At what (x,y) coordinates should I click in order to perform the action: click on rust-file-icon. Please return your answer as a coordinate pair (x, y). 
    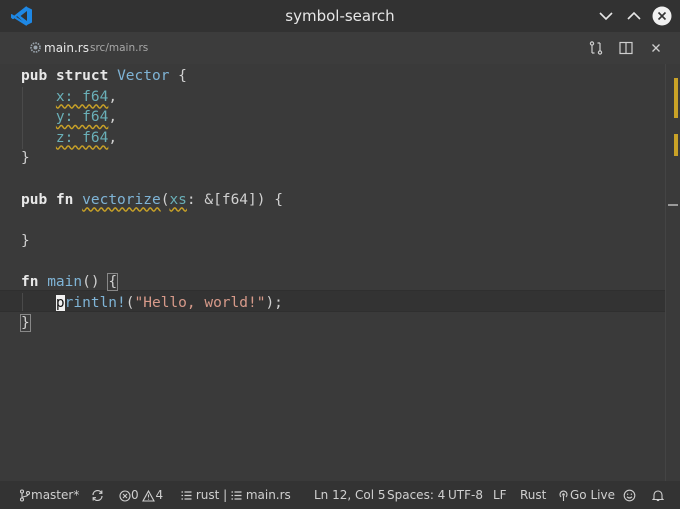
    Looking at the image, I should click on (35, 47).